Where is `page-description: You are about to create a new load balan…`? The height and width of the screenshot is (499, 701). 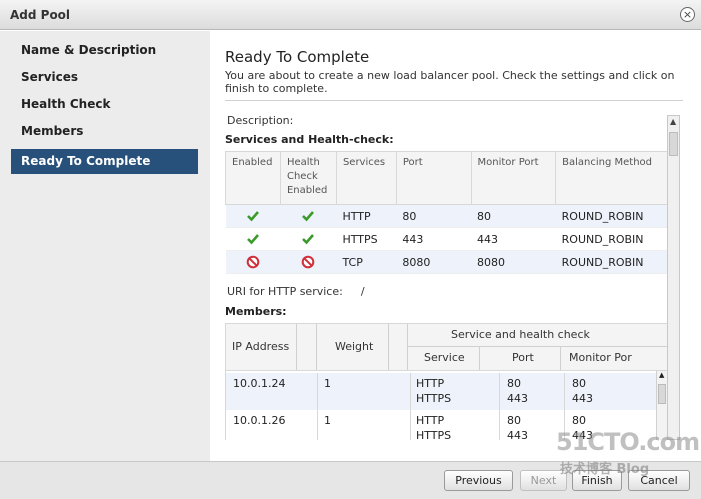 page-description: You are about to create a new load balan… is located at coordinates (450, 82).